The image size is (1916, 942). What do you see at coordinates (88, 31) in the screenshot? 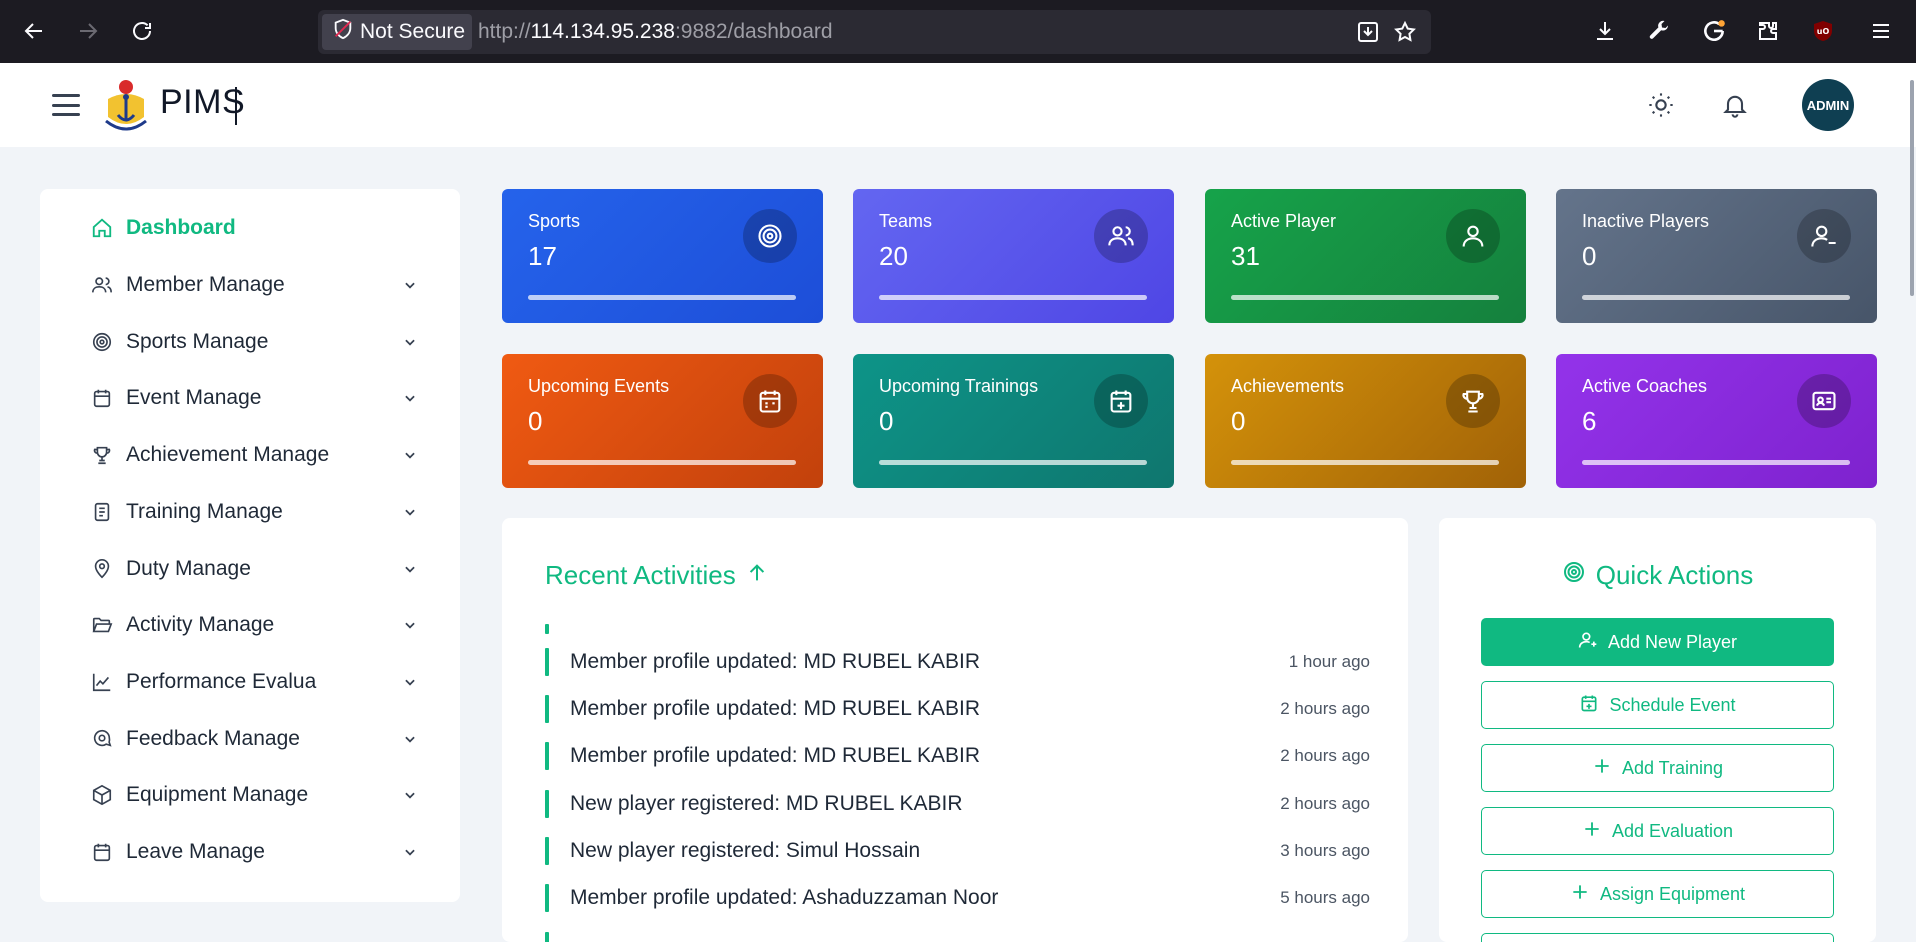
I see `forward-button` at bounding box center [88, 31].